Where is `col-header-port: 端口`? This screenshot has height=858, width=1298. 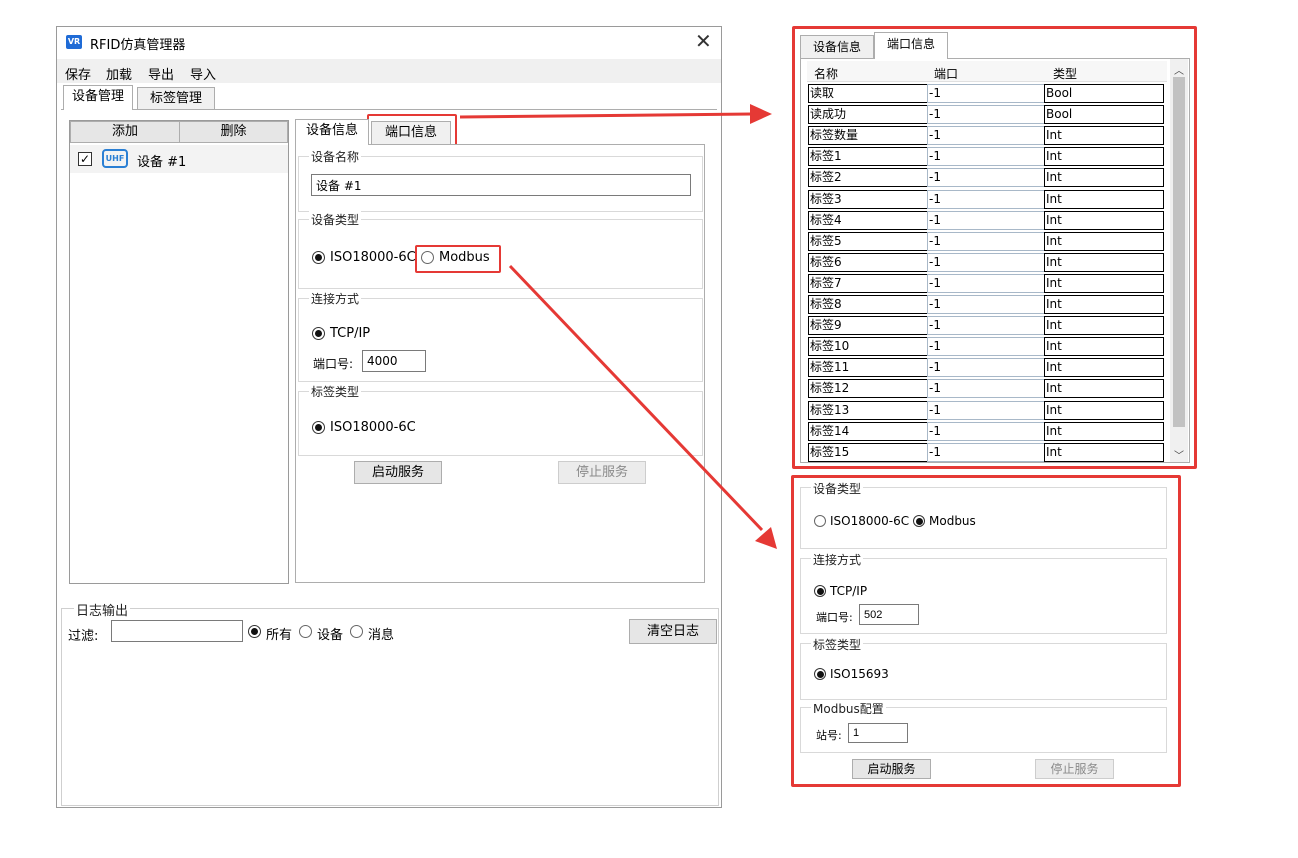 col-header-port: 端口 is located at coordinates (946, 74).